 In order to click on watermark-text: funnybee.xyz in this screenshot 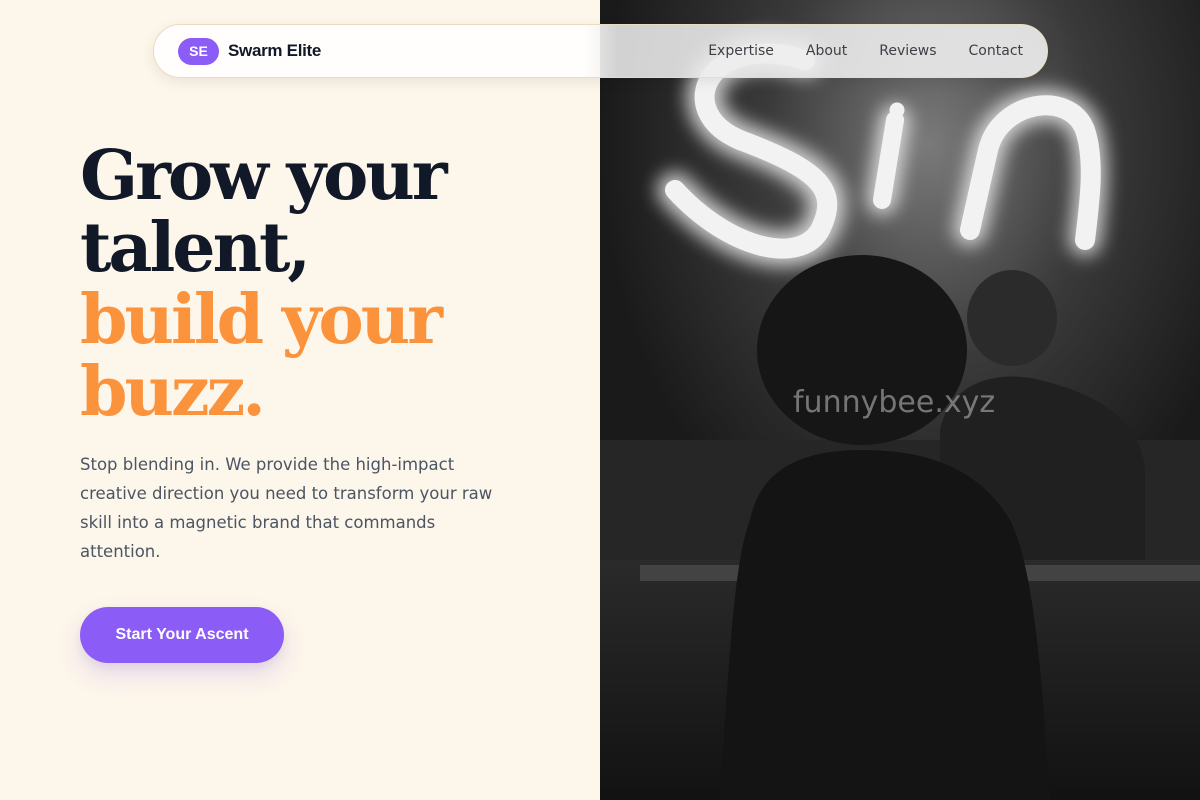, I will do `click(894, 402)`.